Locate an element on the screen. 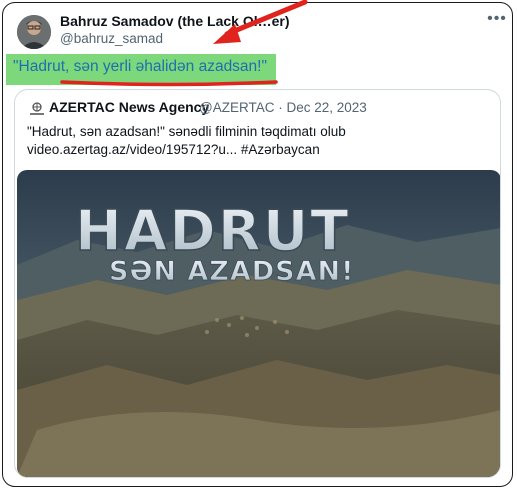  red-underline-annotation is located at coordinates (169, 83).